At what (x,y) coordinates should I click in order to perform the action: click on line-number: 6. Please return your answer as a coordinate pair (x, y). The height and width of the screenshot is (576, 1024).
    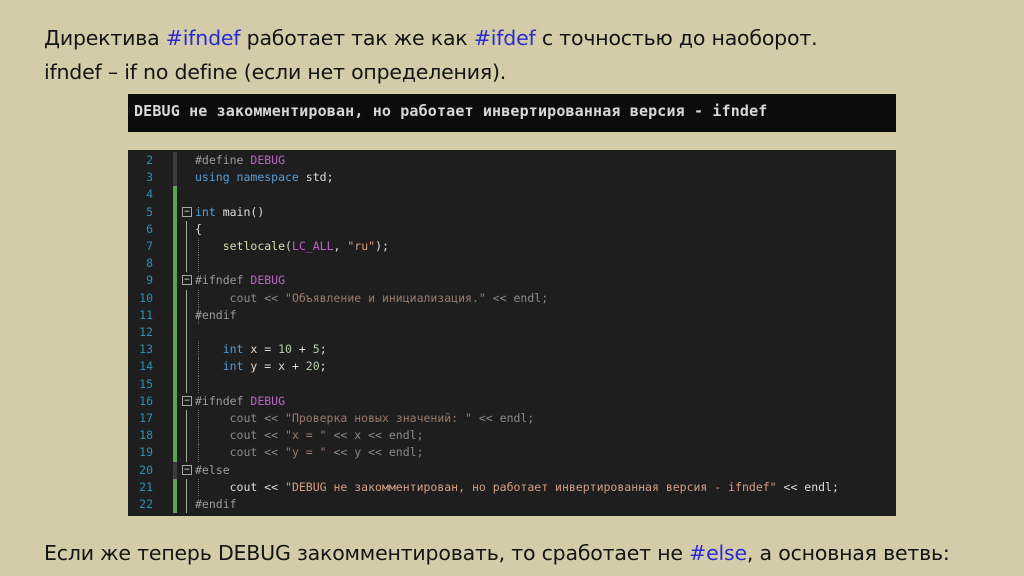
    Looking at the image, I should click on (149, 228).